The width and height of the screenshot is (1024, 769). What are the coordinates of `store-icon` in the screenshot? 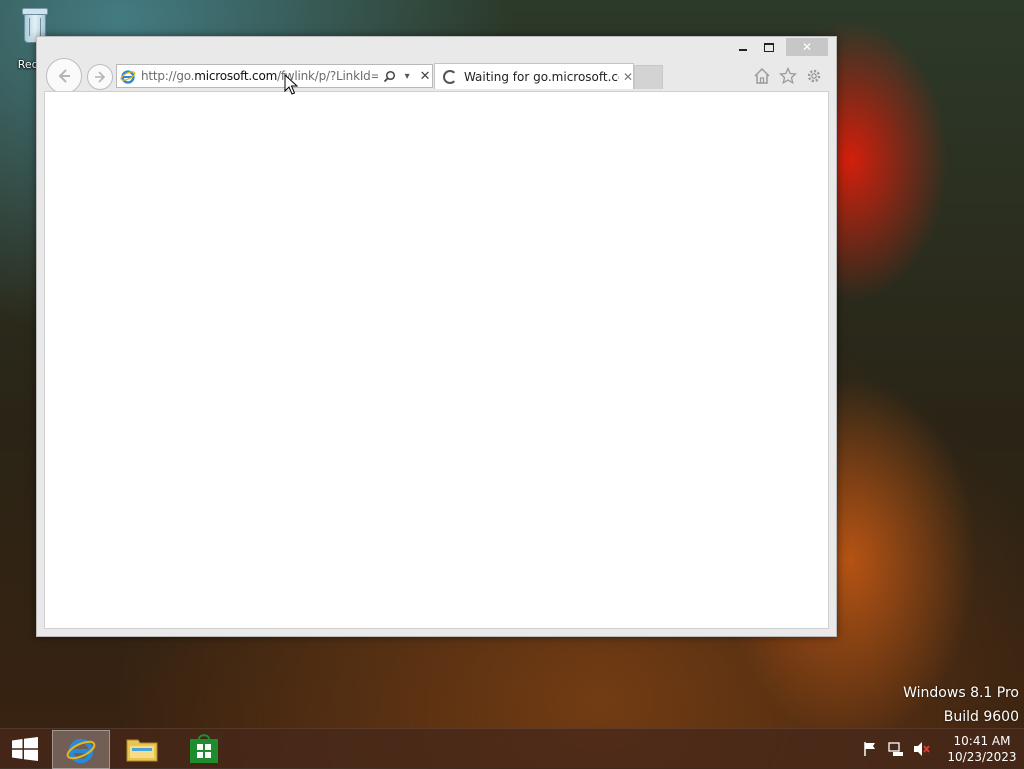 It's located at (204, 748).